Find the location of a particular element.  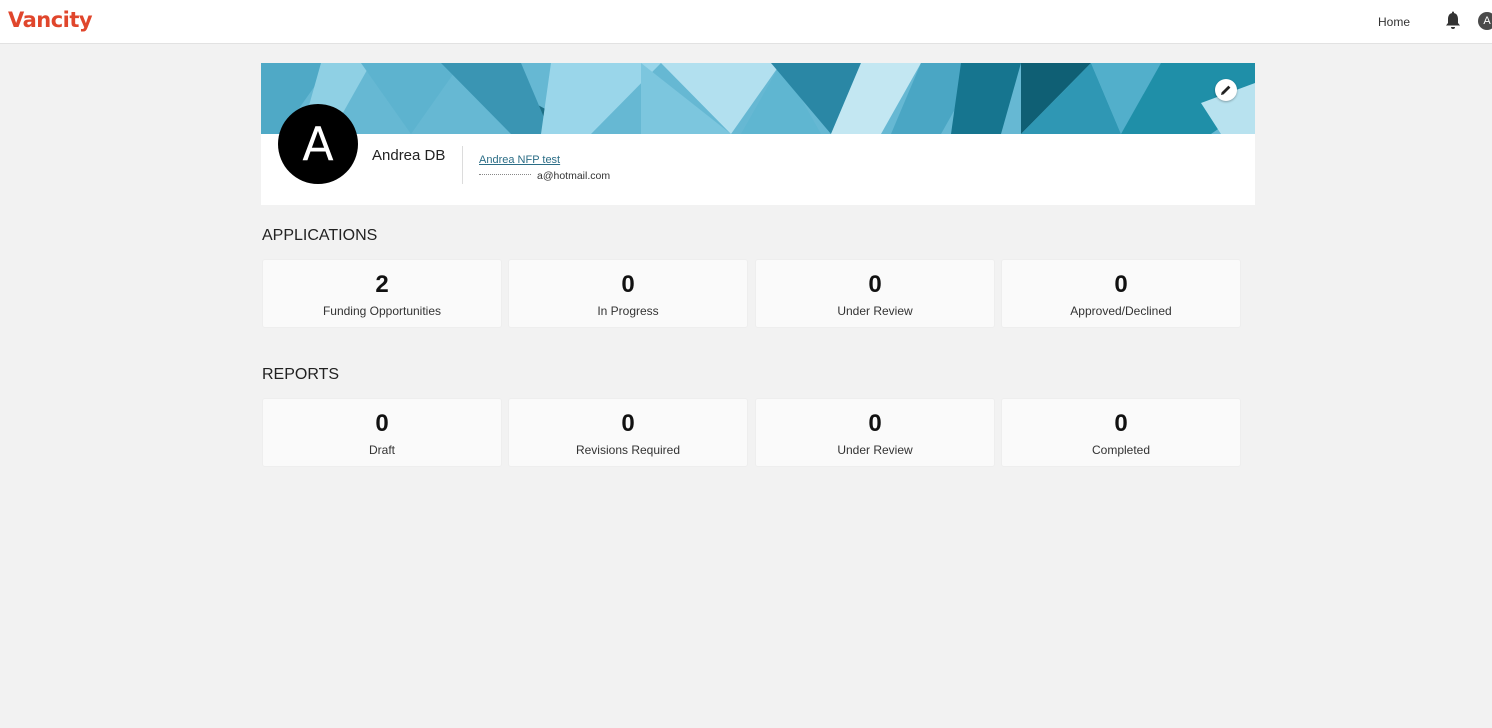

reports-revisions-required-card: 0 Revisions Required is located at coordinates (628, 432).